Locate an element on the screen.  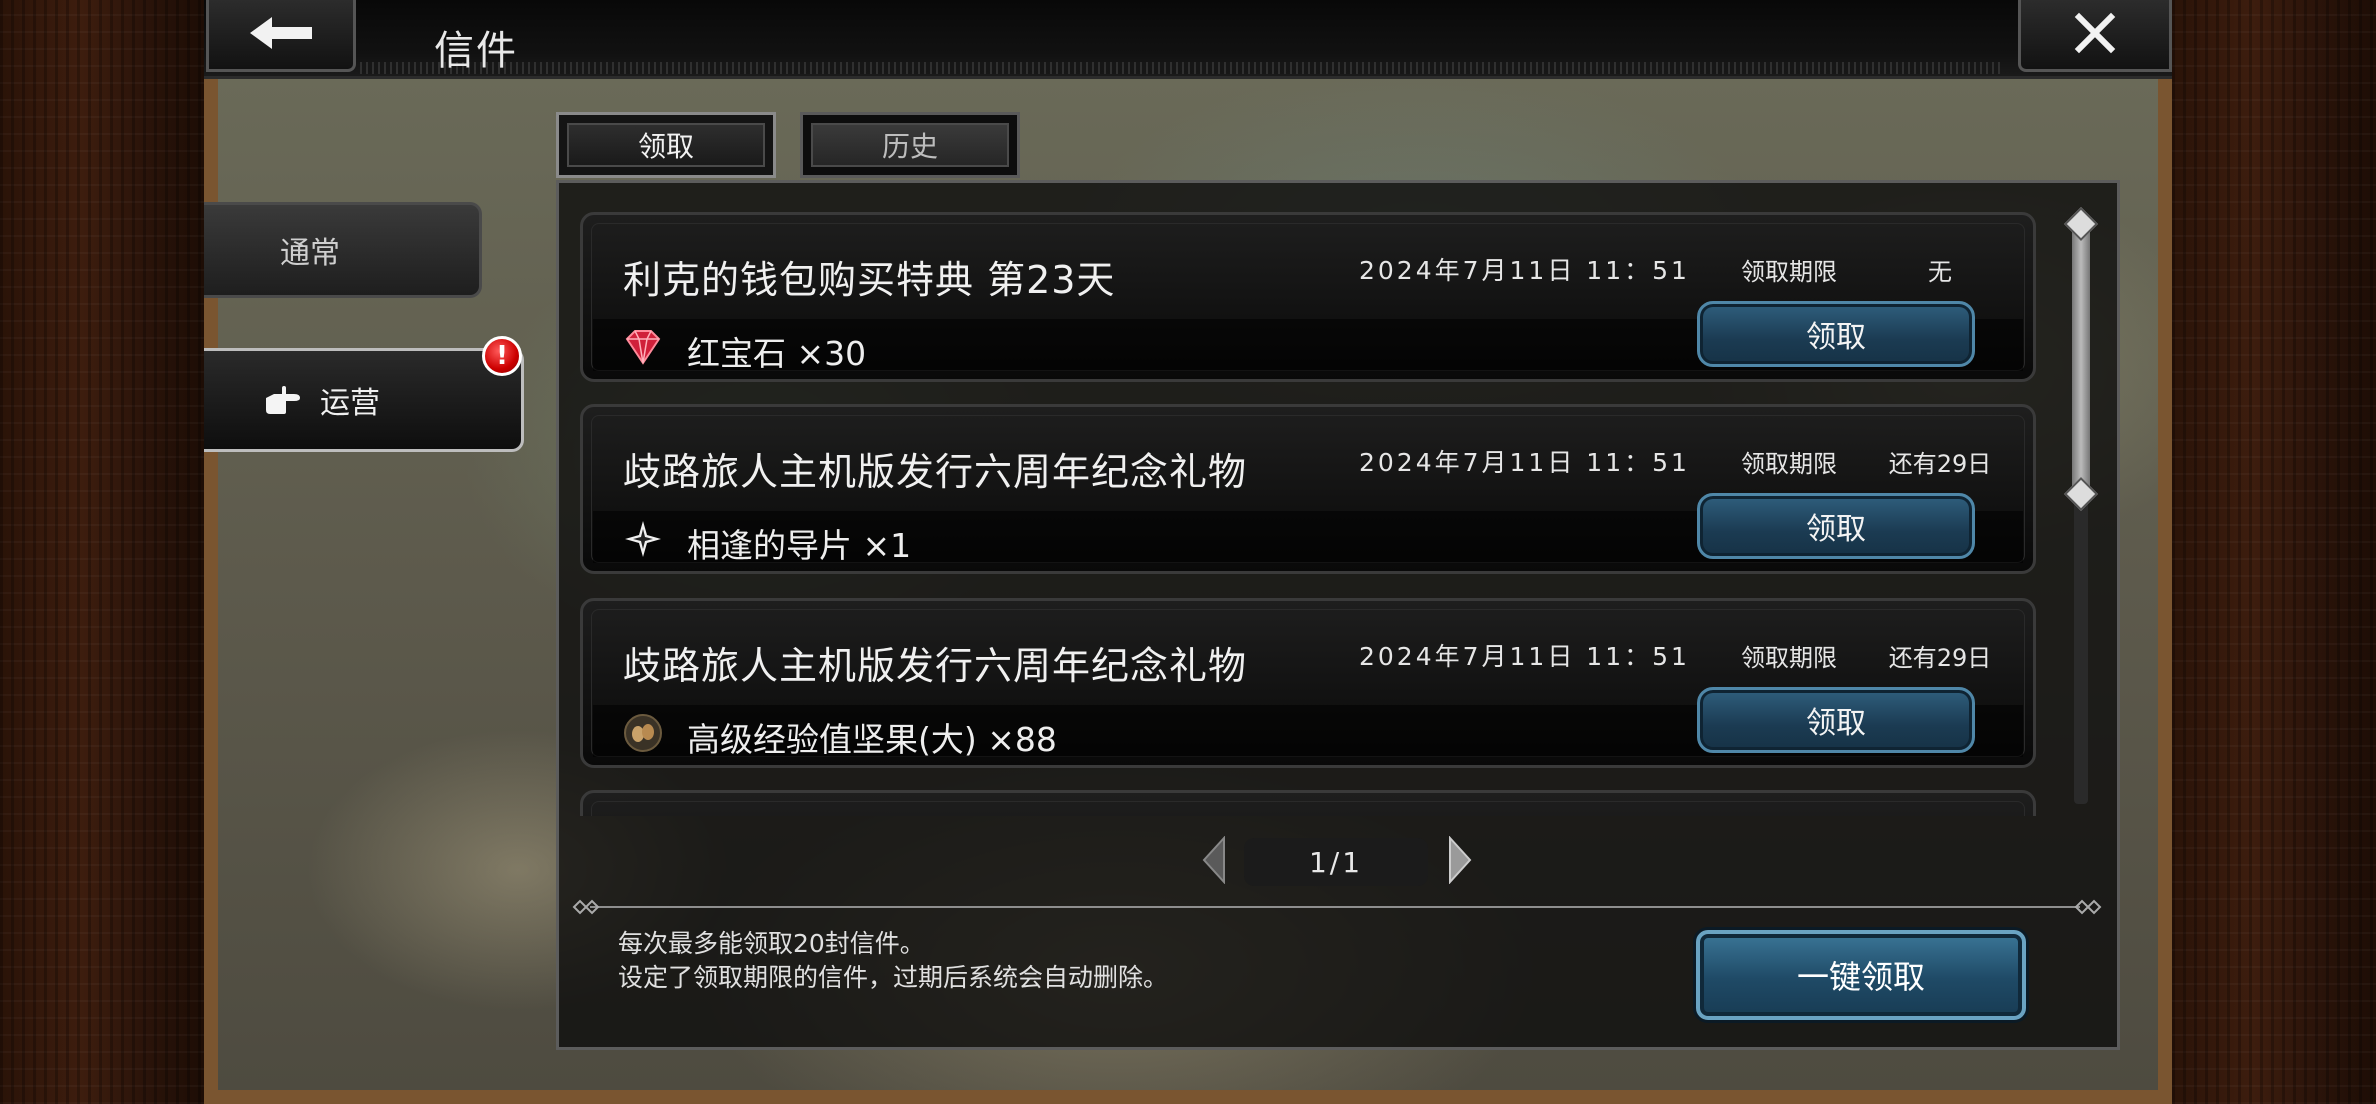
notice-text: 设定了领取期限的信件，过期后系统会自动删除。 is located at coordinates (893, 977).